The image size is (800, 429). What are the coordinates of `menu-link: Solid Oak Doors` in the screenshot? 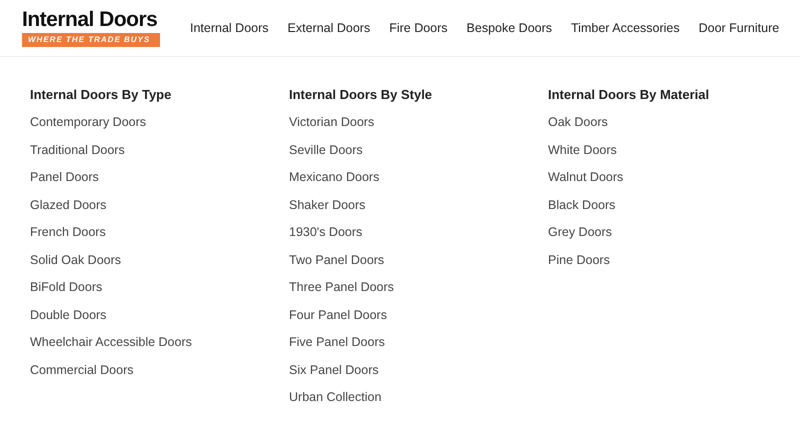 It's located at (159, 264).